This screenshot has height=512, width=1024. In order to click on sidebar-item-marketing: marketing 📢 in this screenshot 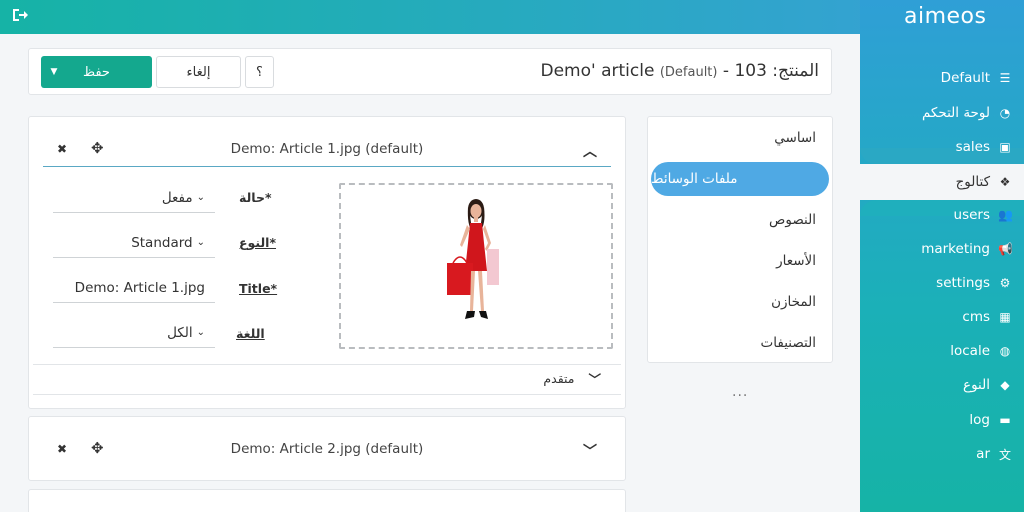, I will do `click(967, 249)`.